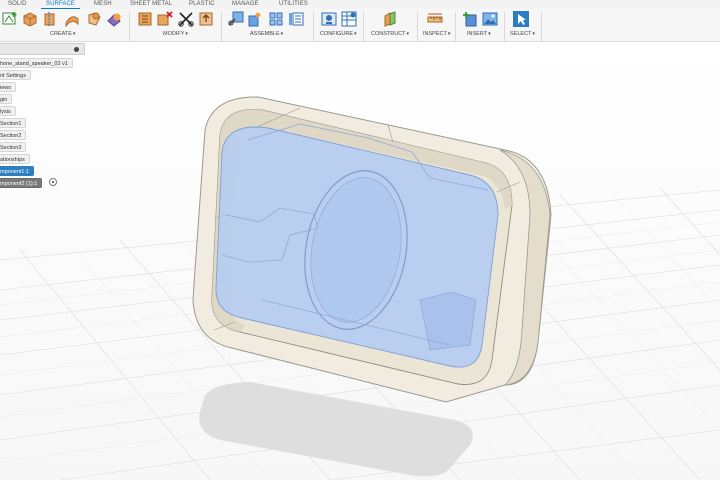  Describe the element at coordinates (276, 19) in the screenshot. I see `as-built-joint-icon` at that location.